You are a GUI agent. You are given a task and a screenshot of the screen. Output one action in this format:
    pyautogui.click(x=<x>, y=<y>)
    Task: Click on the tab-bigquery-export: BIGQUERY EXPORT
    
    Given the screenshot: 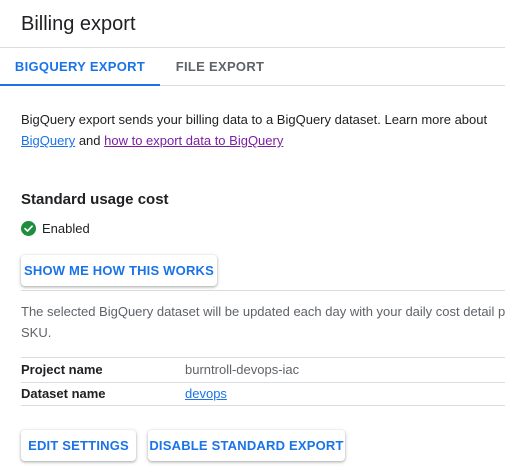 What is the action you would take?
    pyautogui.click(x=80, y=67)
    